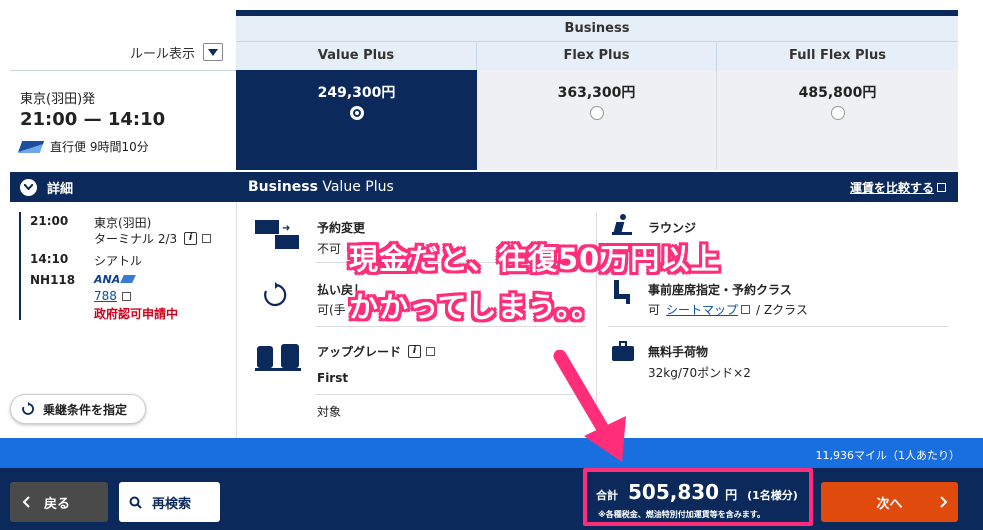  Describe the element at coordinates (115, 279) in the screenshot. I see `ana-carrier-logo: ANA` at that location.